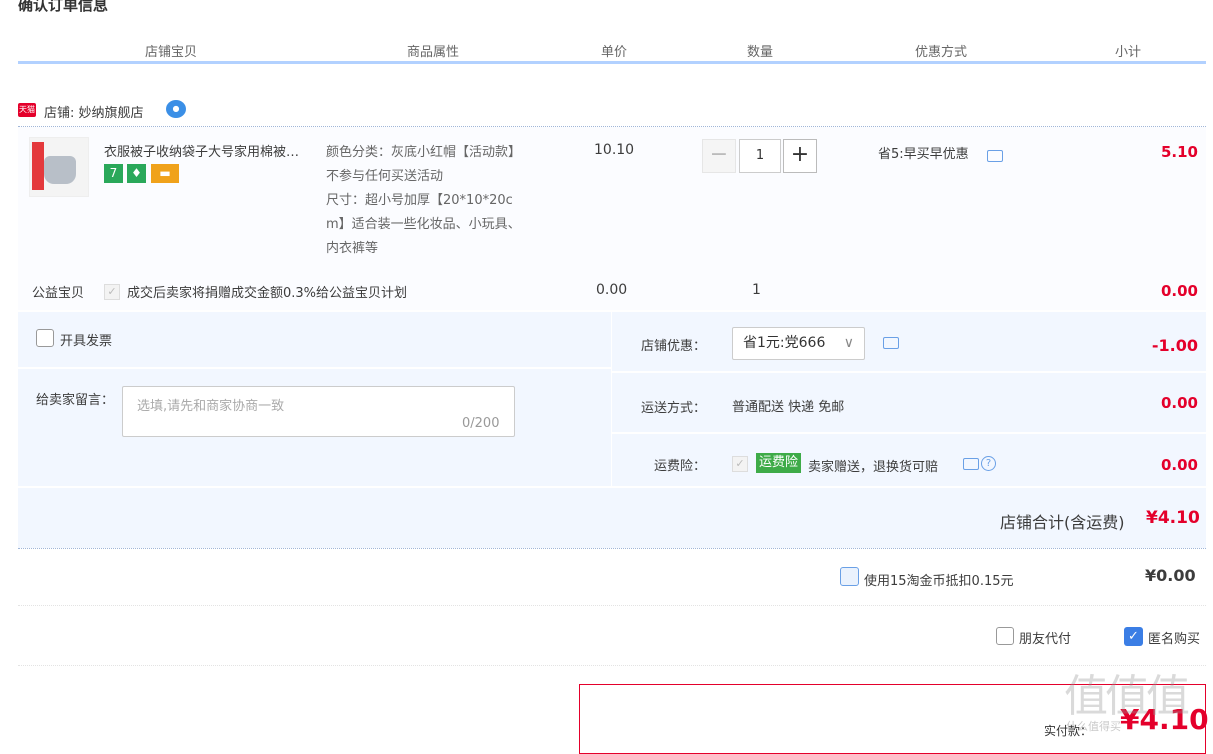  I want to click on seller-note-label: 给卖家留言：, so click(75, 400).